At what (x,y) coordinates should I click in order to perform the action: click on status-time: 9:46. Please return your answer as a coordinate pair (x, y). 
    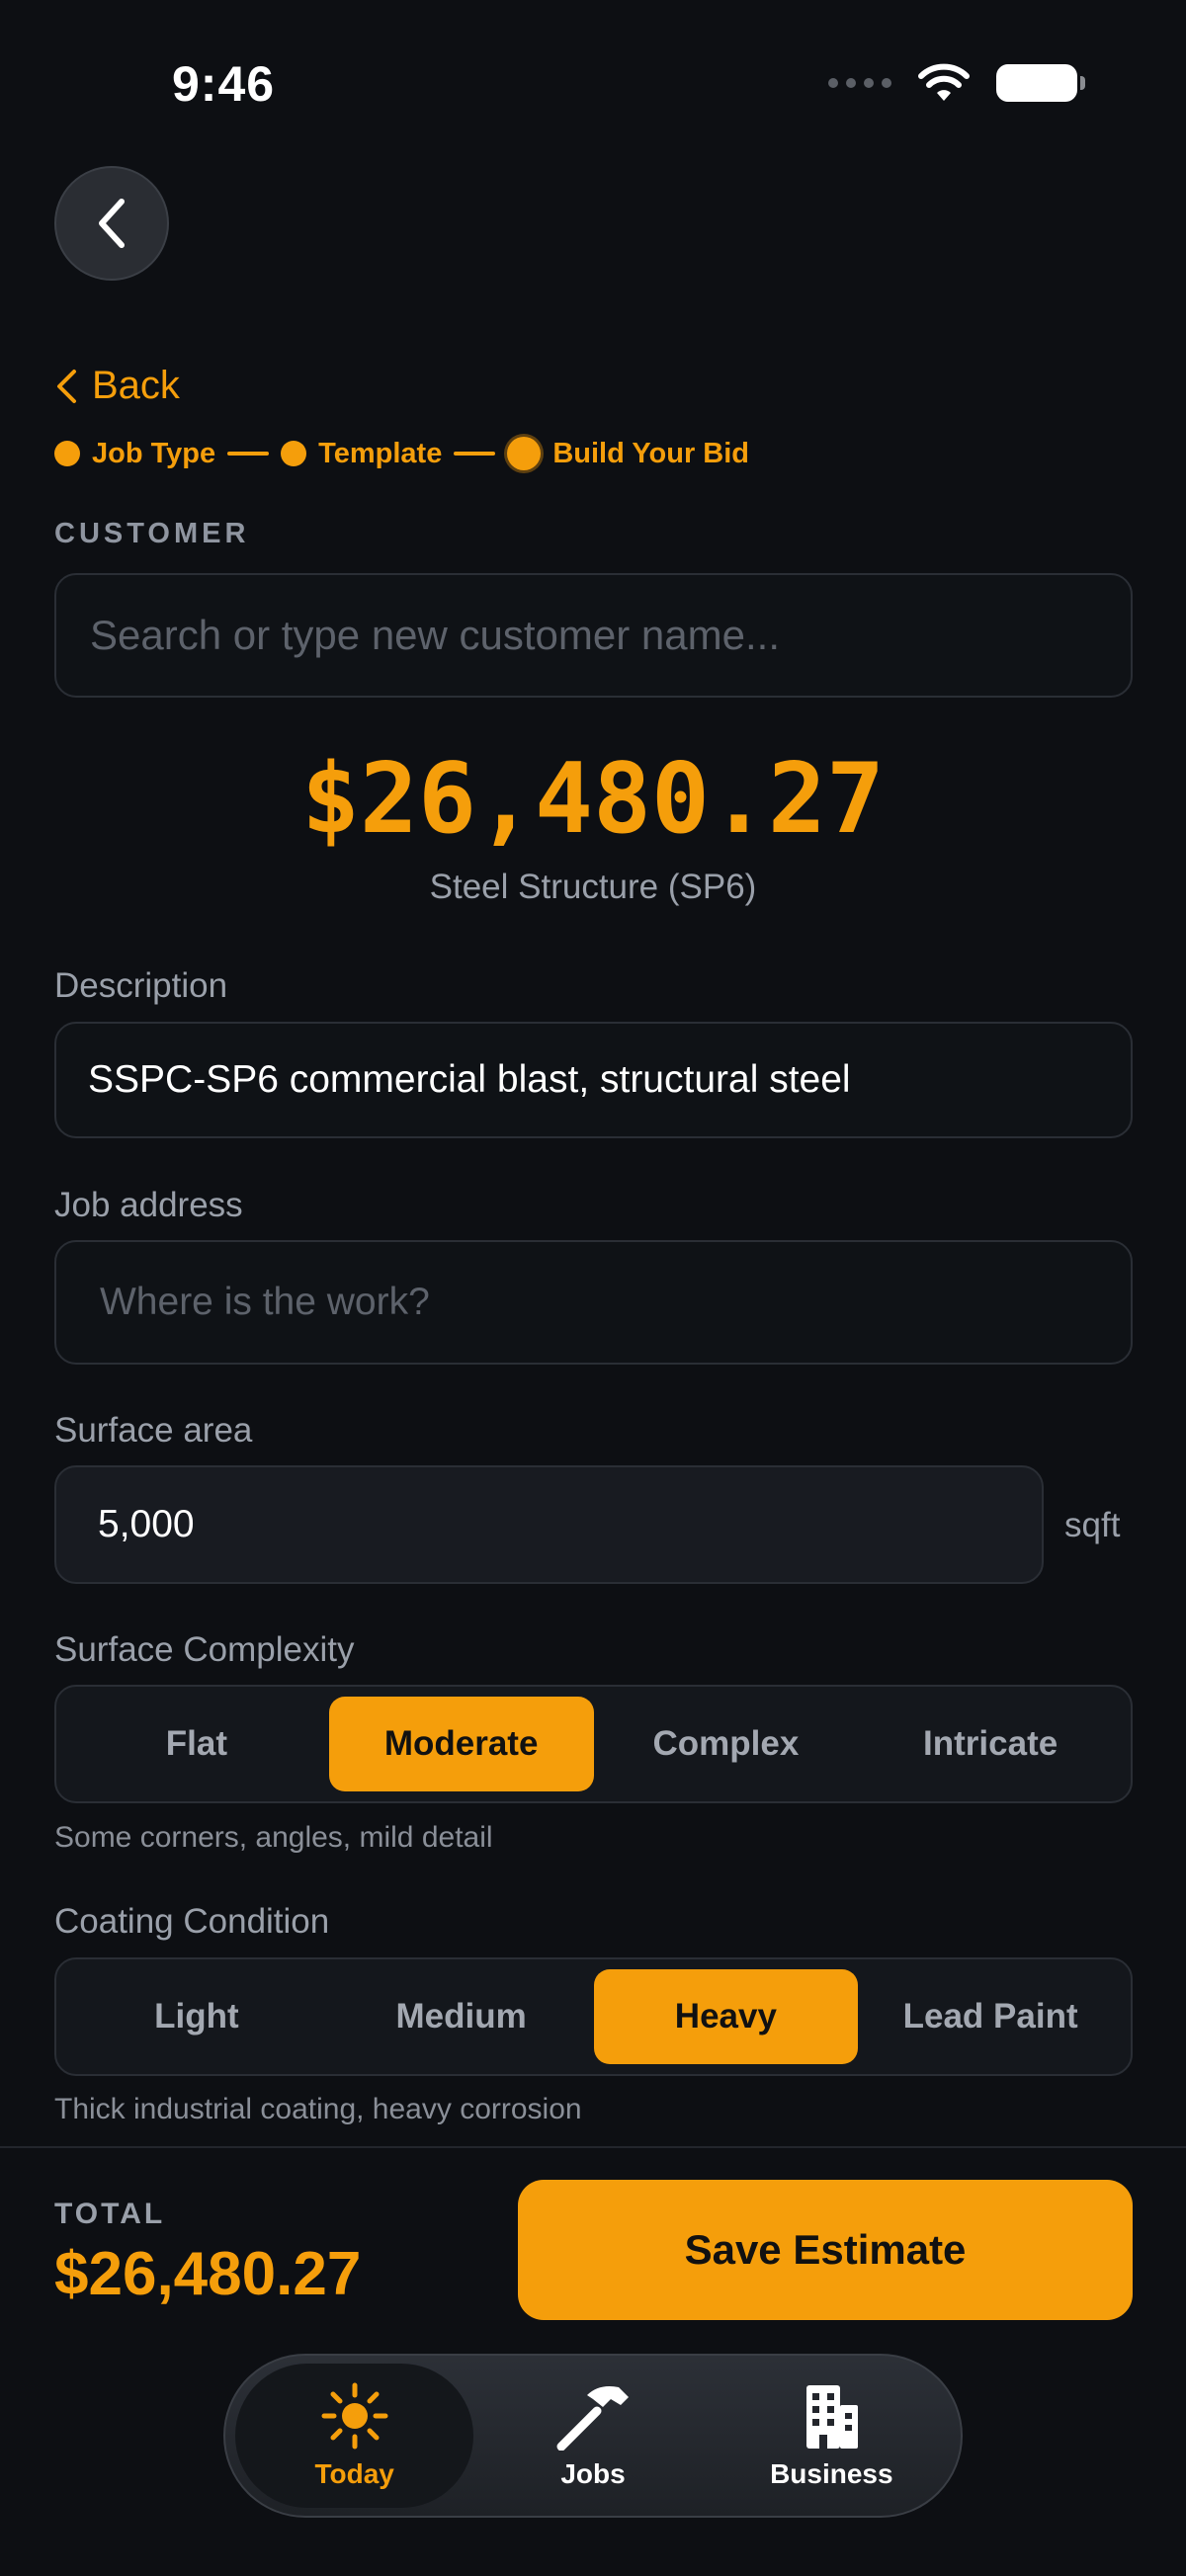
    Looking at the image, I should click on (224, 84).